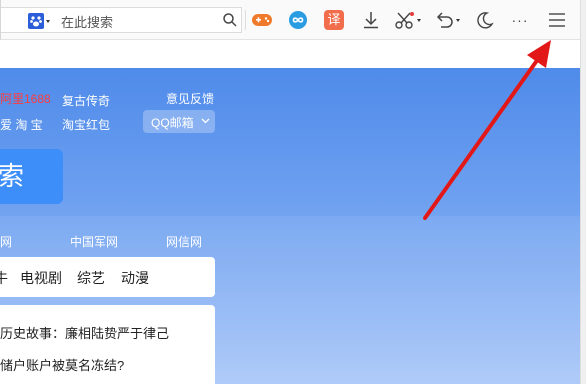 The height and width of the screenshot is (384, 586). Describe the element at coordinates (557, 20) in the screenshot. I see `menu-icon` at that location.